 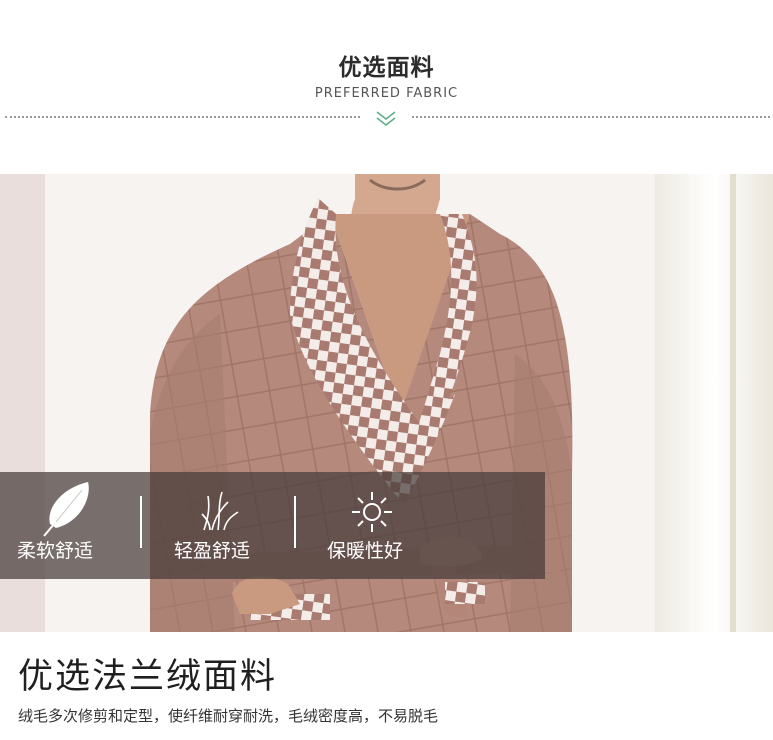 What do you see at coordinates (212, 551) in the screenshot?
I see `feature-label: 轻盈舒适` at bounding box center [212, 551].